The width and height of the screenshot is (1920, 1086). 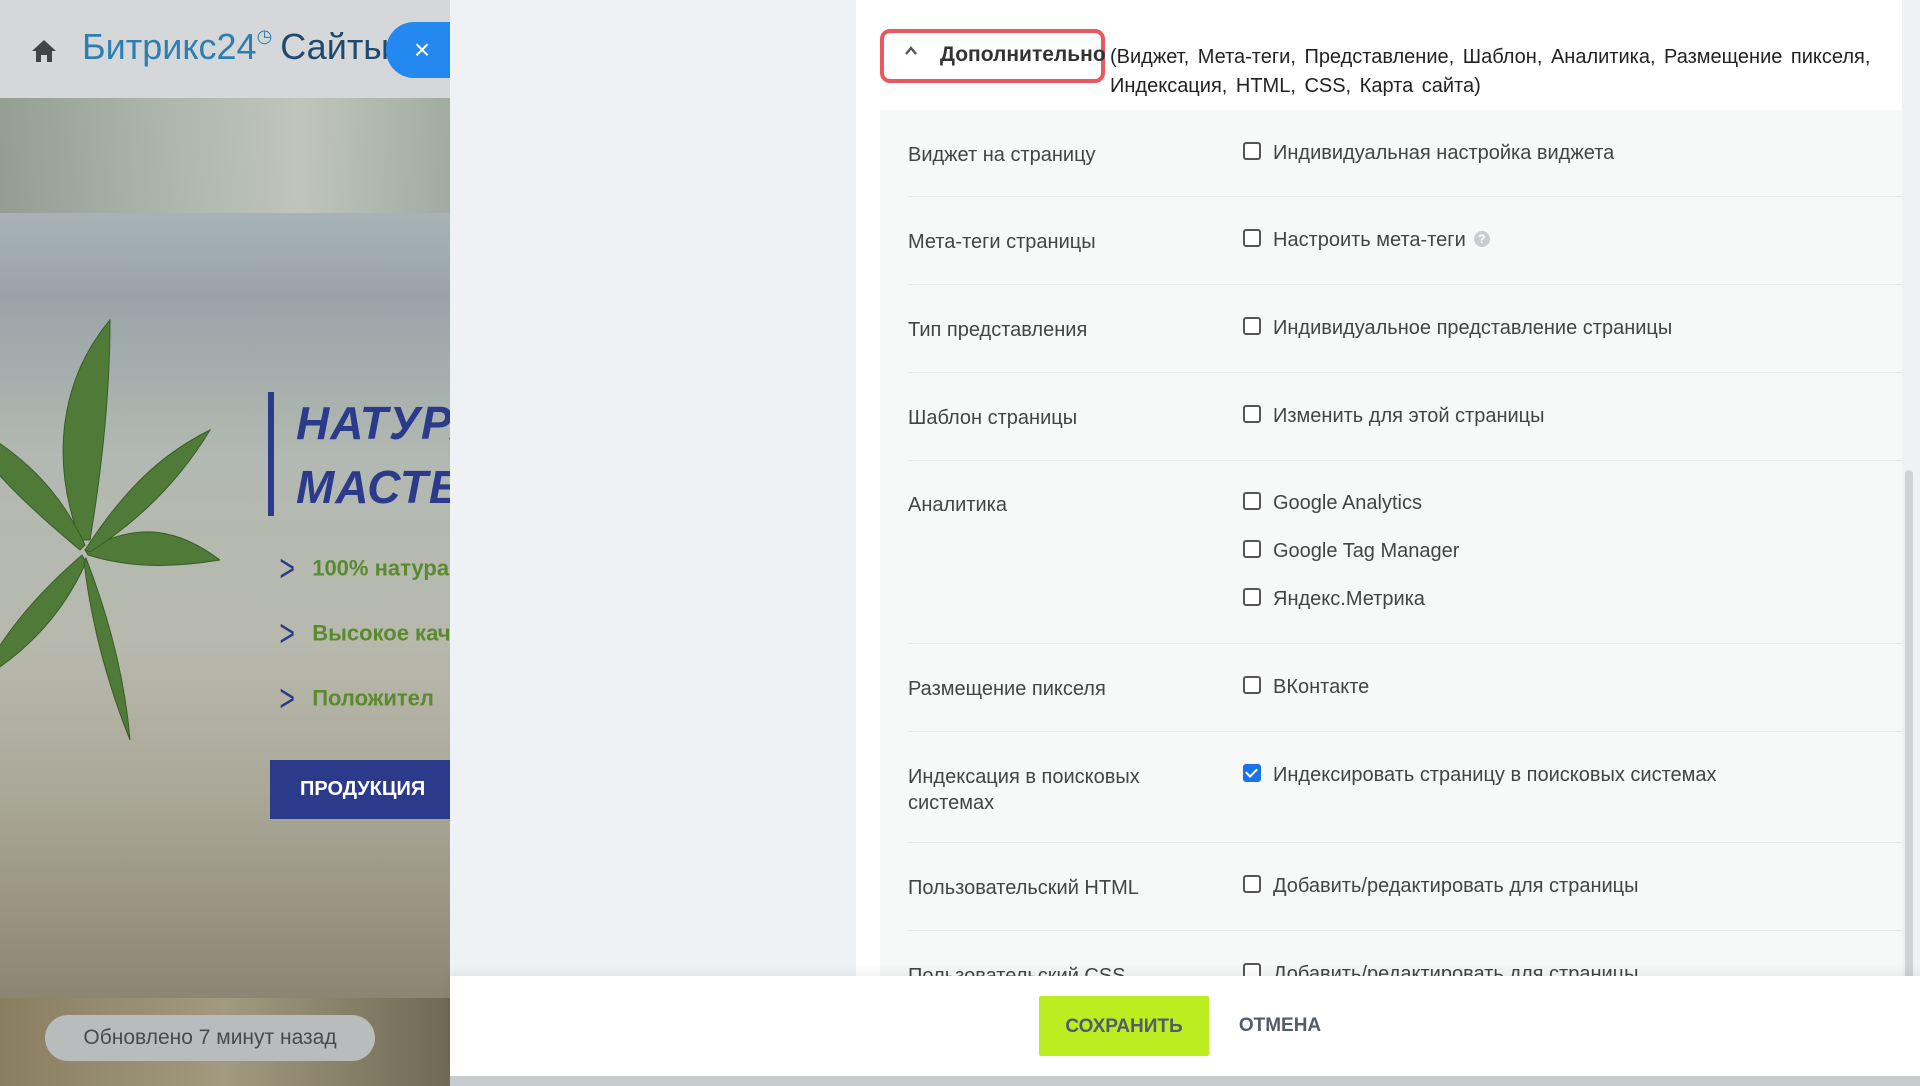 What do you see at coordinates (1394, 416) in the screenshot?
I see `template-change-checkbox: Изменить для этой страницы` at bounding box center [1394, 416].